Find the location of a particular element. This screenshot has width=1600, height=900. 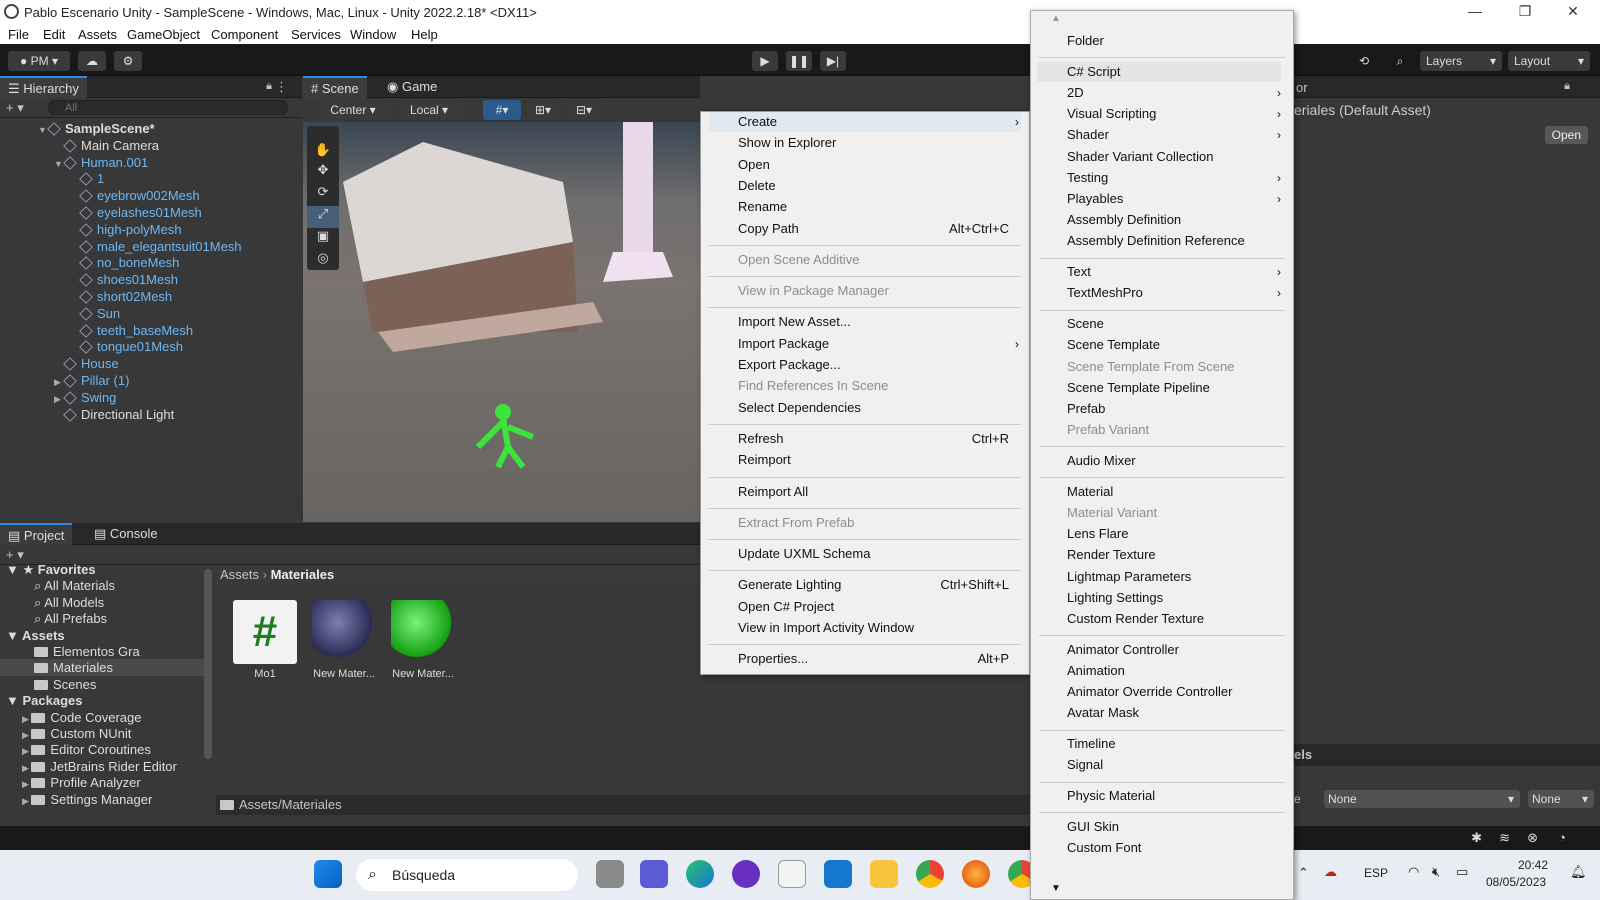

grid-visibility-button: ⊟▾ is located at coordinates (584, 110).